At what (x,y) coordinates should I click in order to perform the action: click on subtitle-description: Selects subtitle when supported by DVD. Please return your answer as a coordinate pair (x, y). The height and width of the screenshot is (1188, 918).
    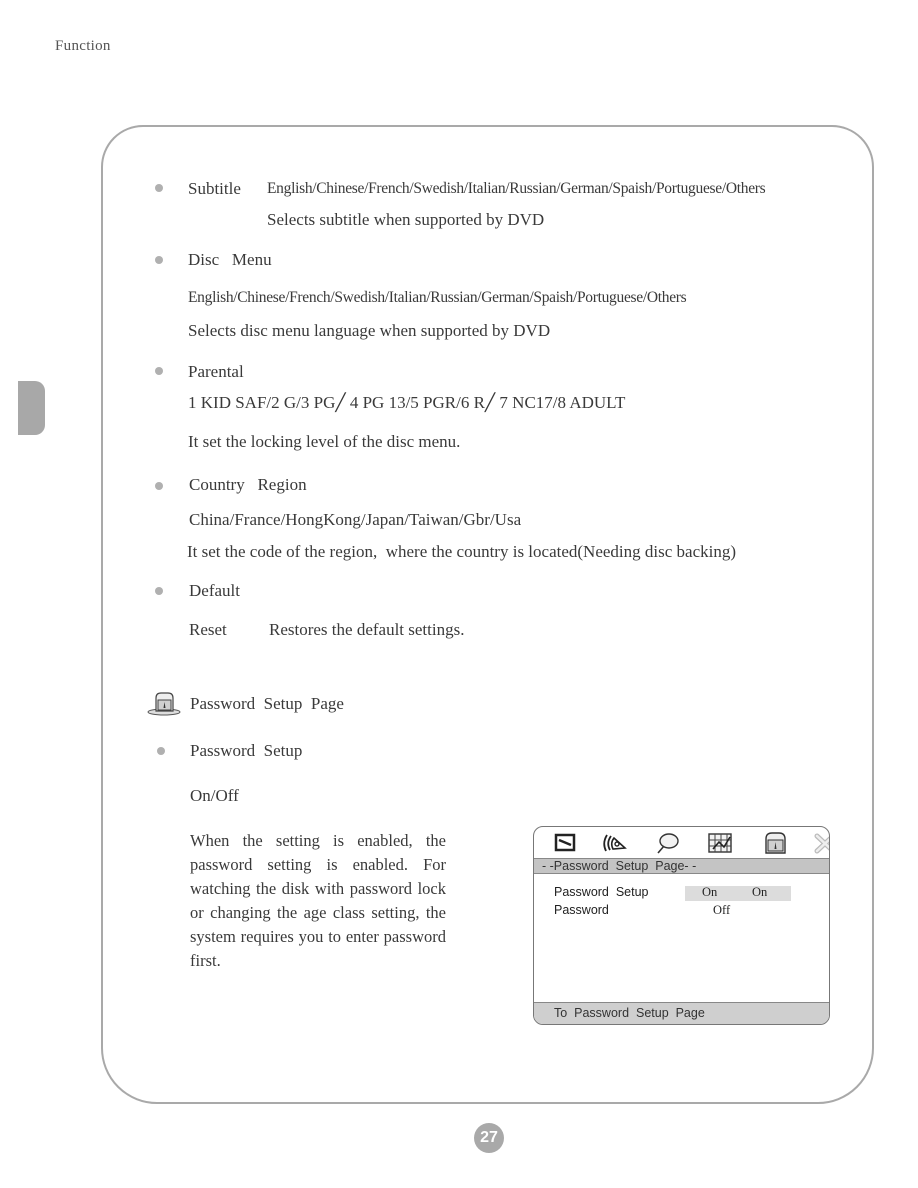
    Looking at the image, I should click on (406, 219).